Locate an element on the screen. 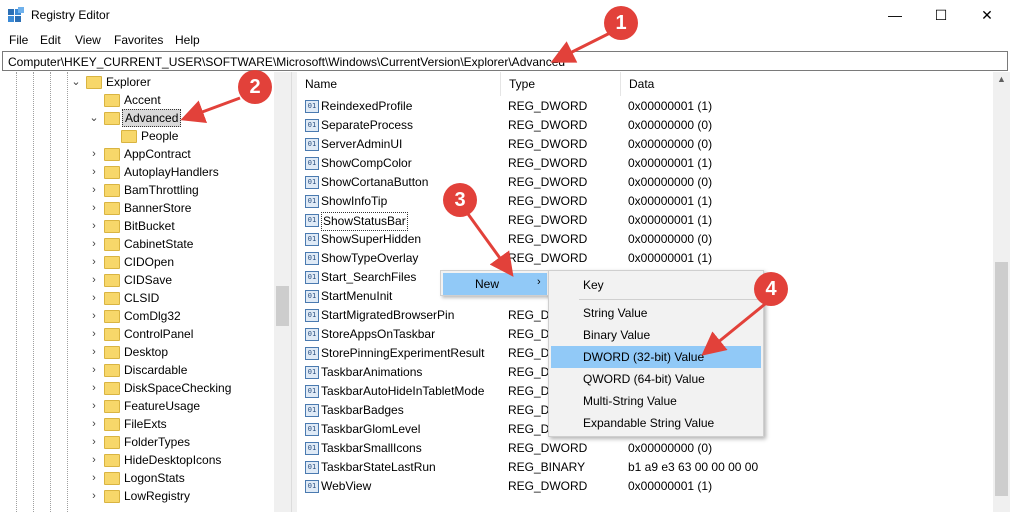 The height and width of the screenshot is (512, 1010). list-item: 01 ServerAdminUI REG_DWORD 0x00000000 (0) is located at coordinates (647, 144).